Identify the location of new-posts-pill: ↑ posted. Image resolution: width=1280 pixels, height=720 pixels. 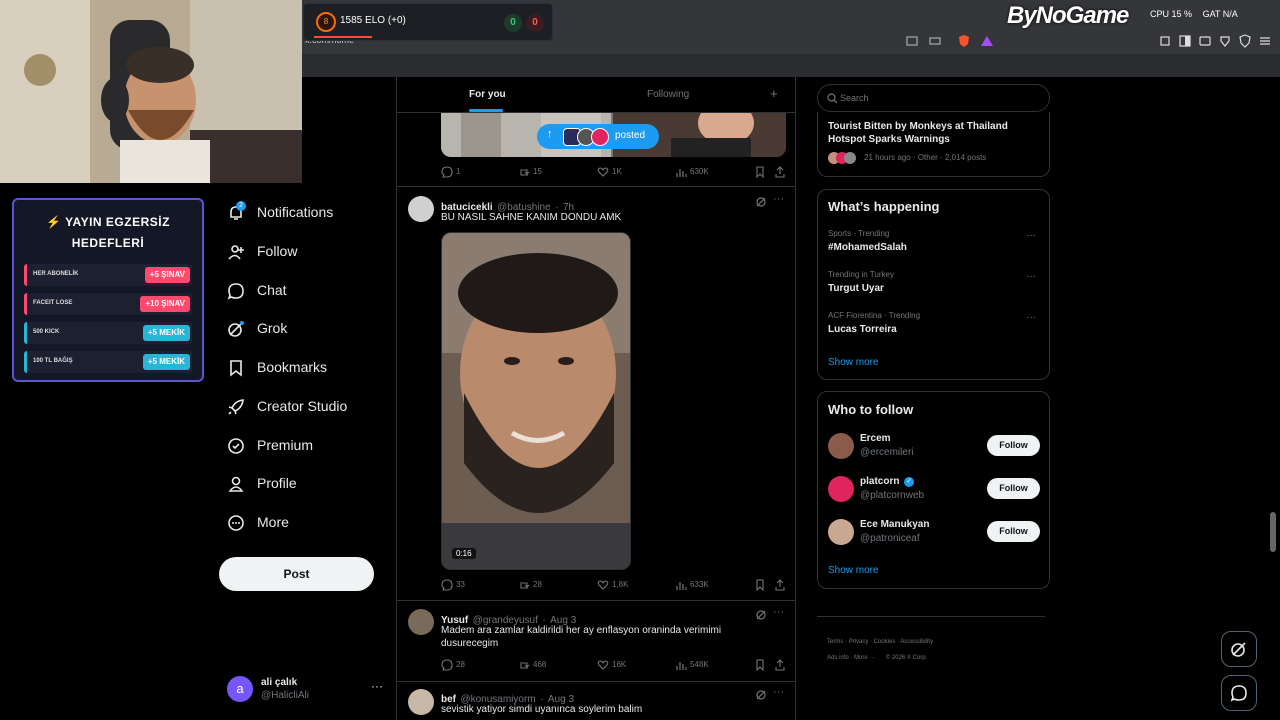
(598, 136).